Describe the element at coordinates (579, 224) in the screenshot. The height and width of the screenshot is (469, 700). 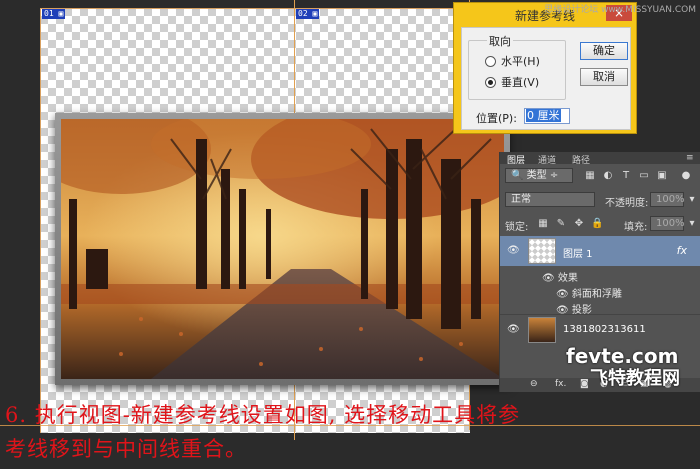
I see `lock-position-icon: ✥` at that location.